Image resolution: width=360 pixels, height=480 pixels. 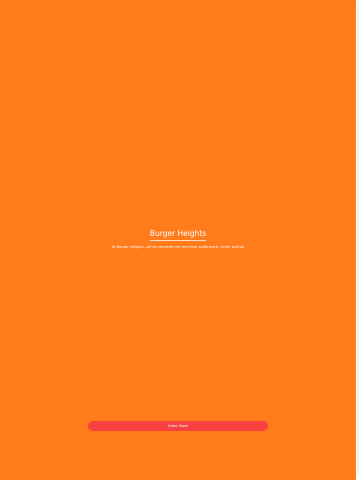 I want to click on title-divider, so click(x=178, y=240).